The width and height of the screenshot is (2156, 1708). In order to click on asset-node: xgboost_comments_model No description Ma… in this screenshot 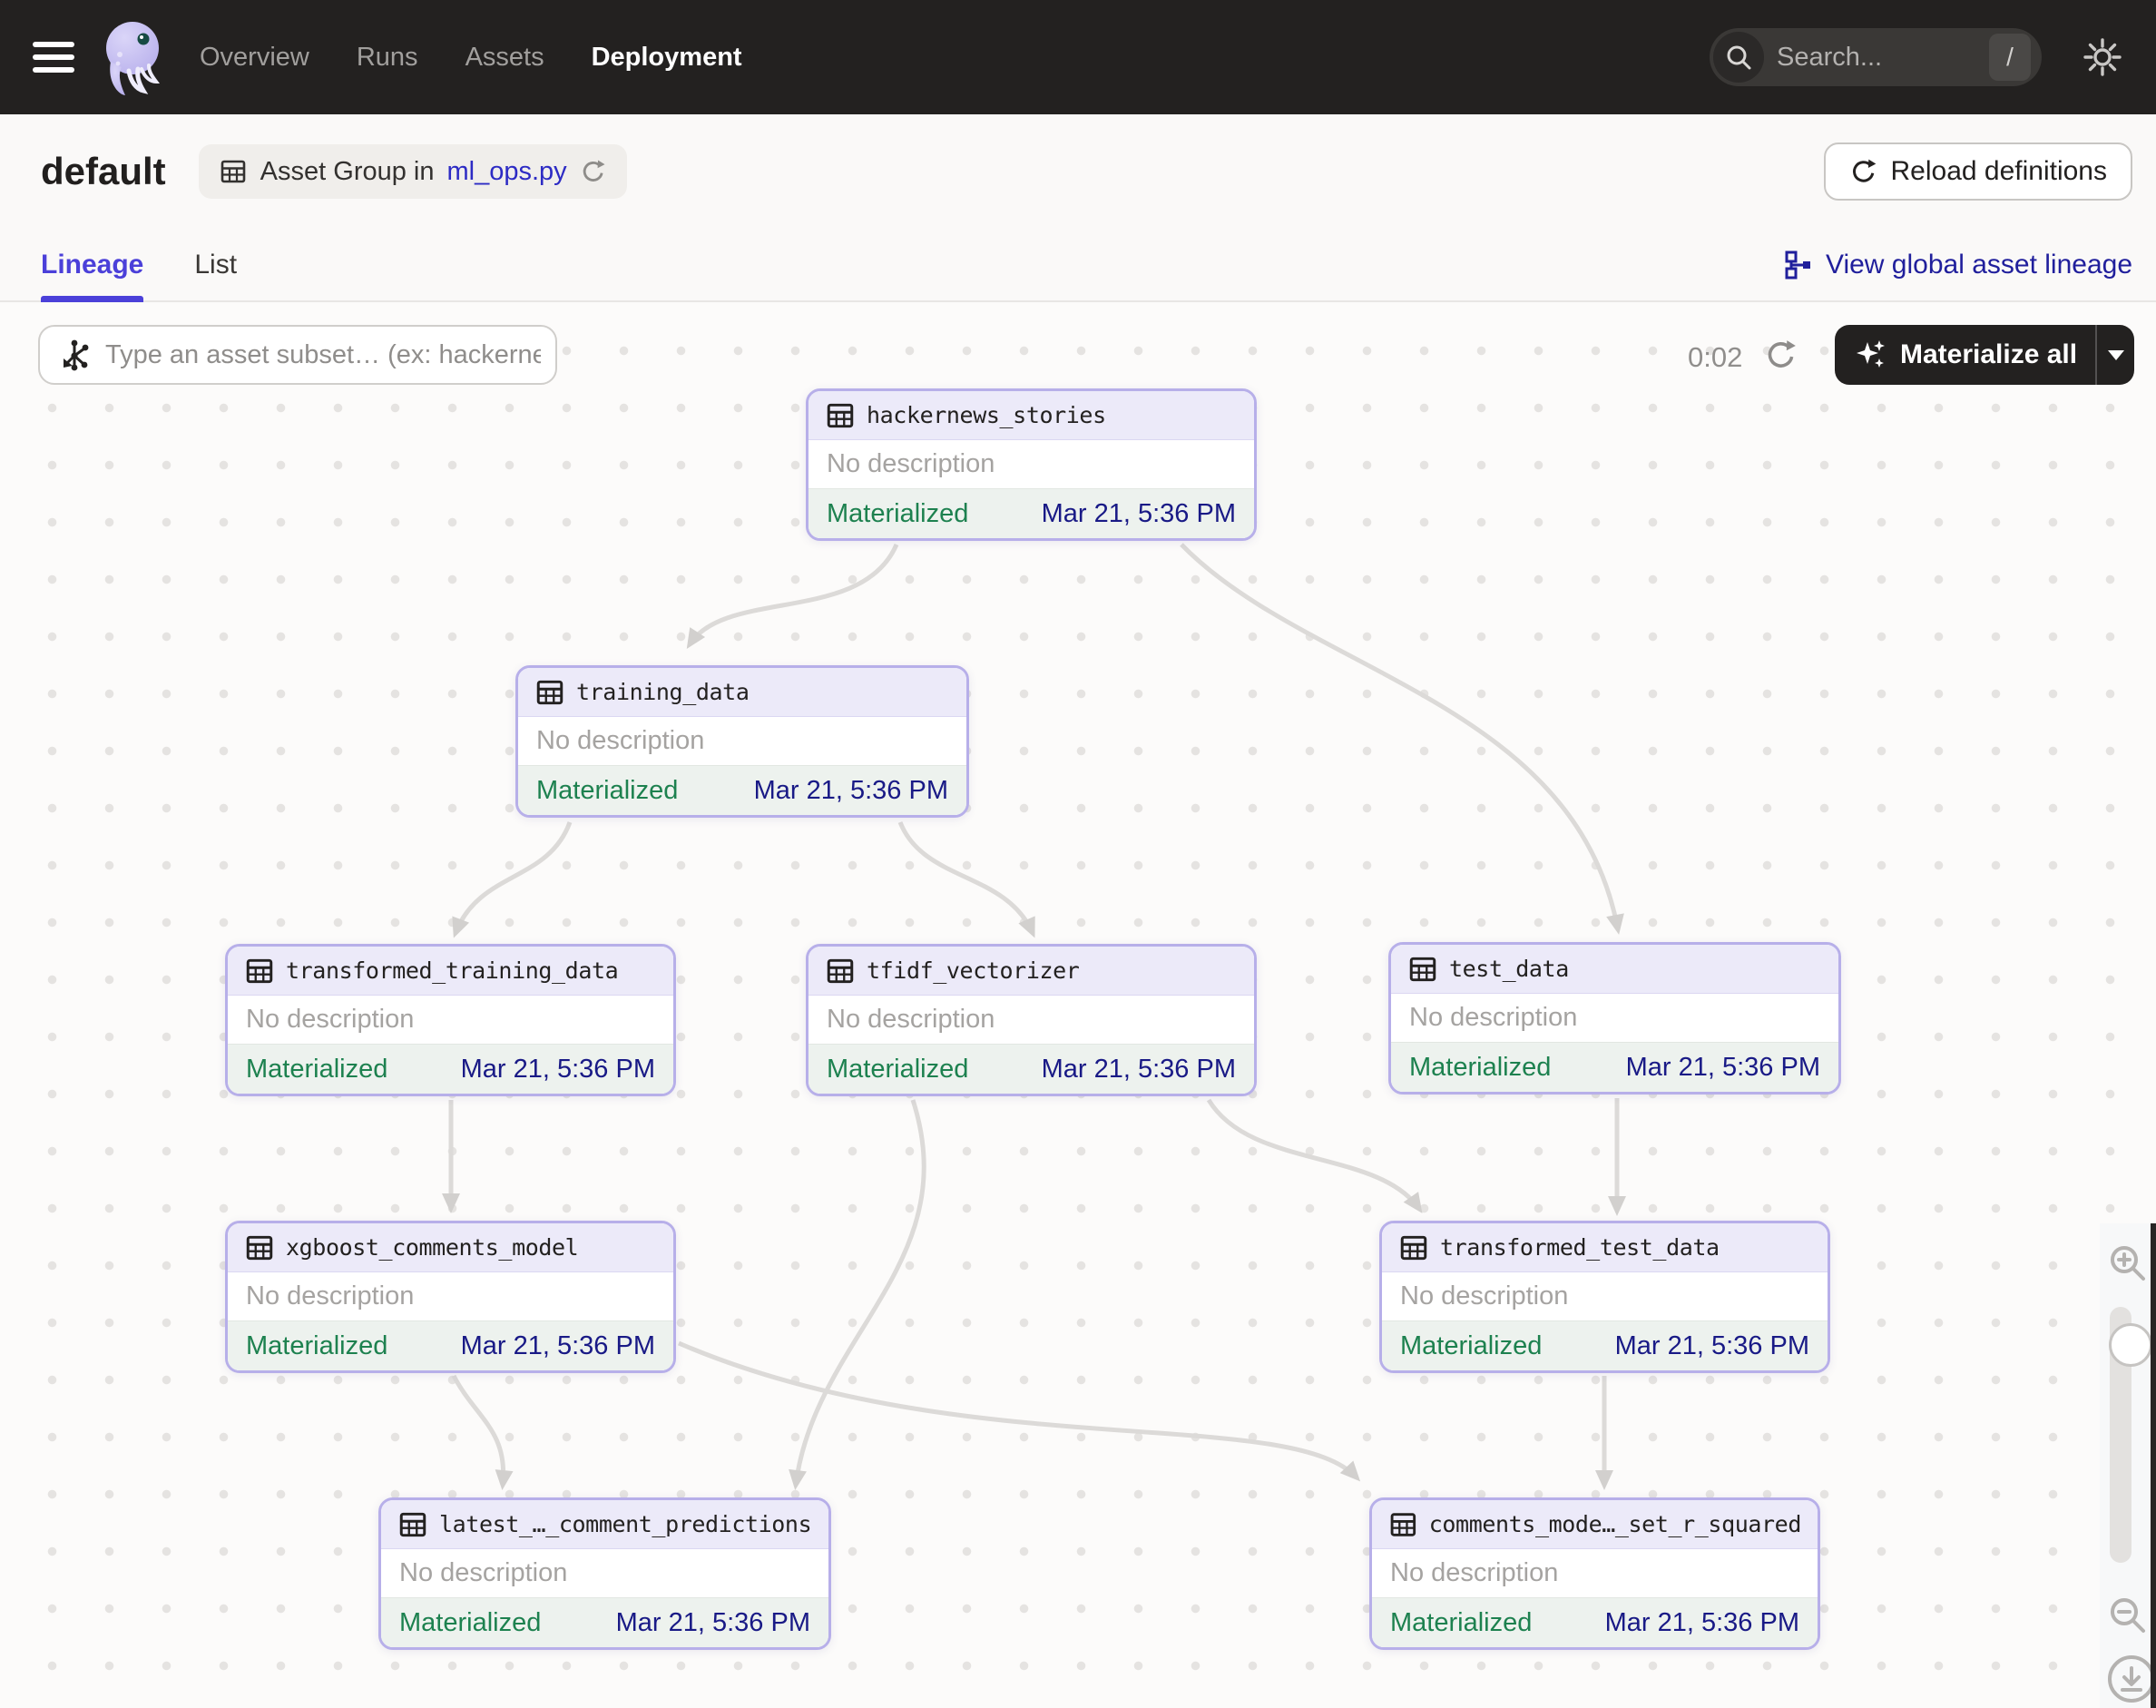, I will do `click(450, 1297)`.